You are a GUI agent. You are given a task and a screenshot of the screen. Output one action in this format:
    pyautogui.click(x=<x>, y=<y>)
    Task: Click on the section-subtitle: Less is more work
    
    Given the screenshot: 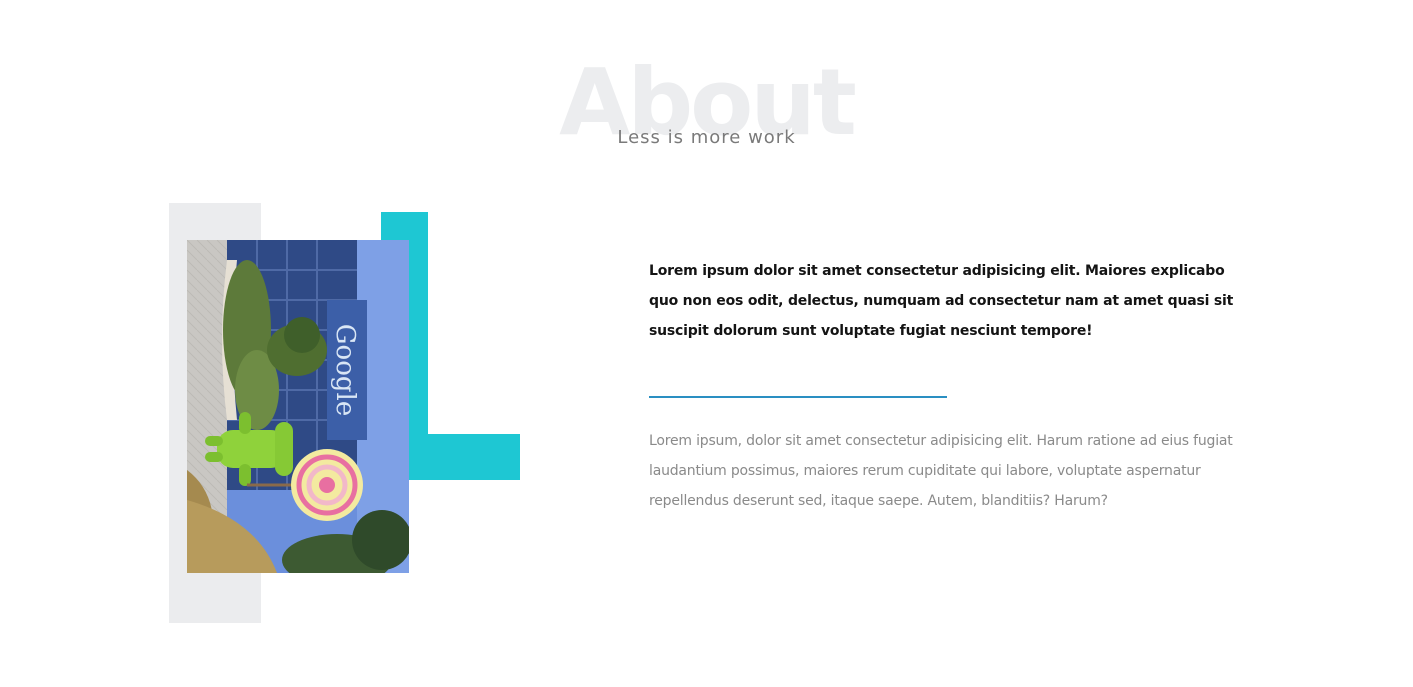 What is the action you would take?
    pyautogui.click(x=706, y=137)
    